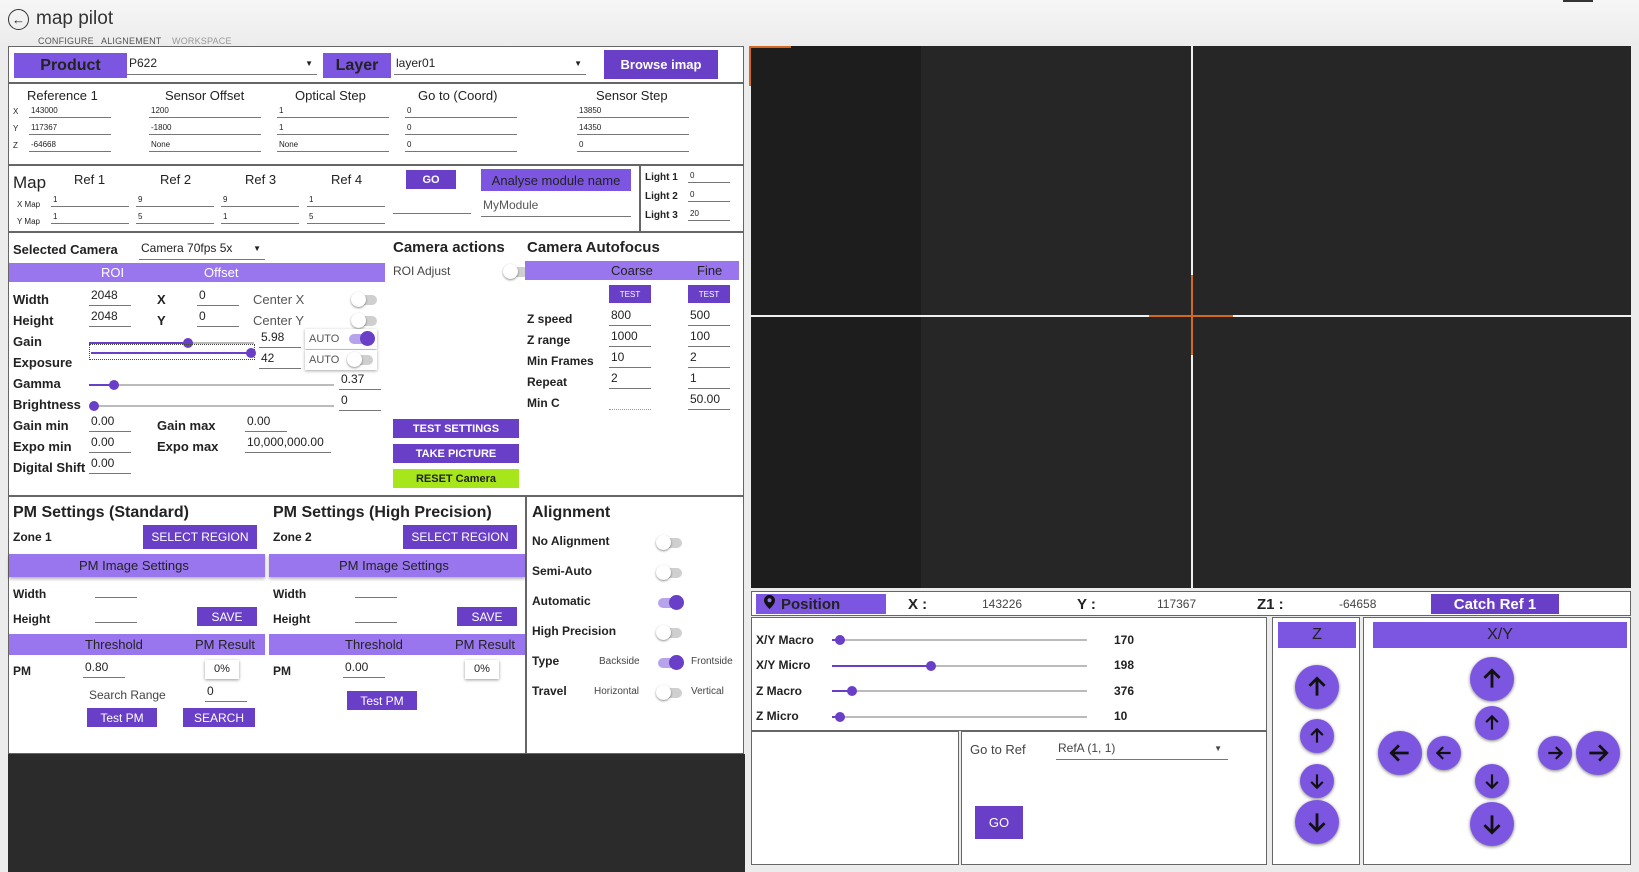 The image size is (1639, 872). What do you see at coordinates (487, 616) in the screenshot?
I see `pm-hp-save-button: SAVE` at bounding box center [487, 616].